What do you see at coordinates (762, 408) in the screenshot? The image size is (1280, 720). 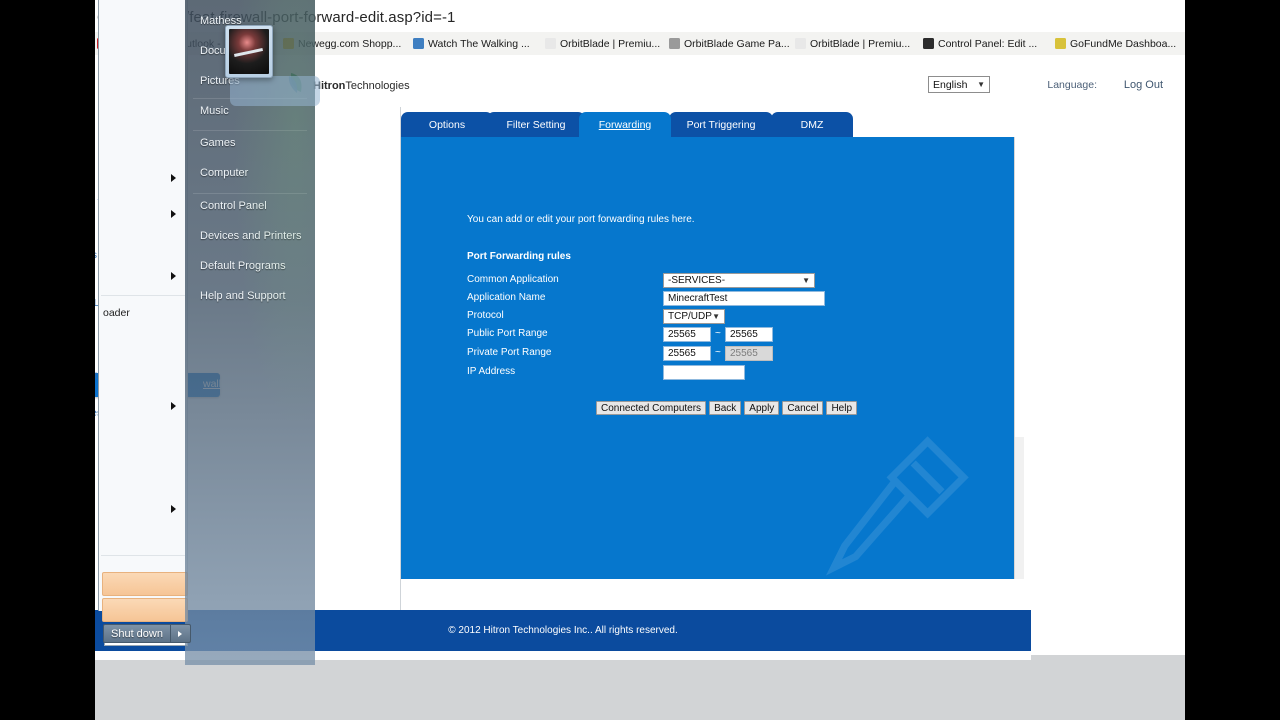 I see `apply-button: Apply` at bounding box center [762, 408].